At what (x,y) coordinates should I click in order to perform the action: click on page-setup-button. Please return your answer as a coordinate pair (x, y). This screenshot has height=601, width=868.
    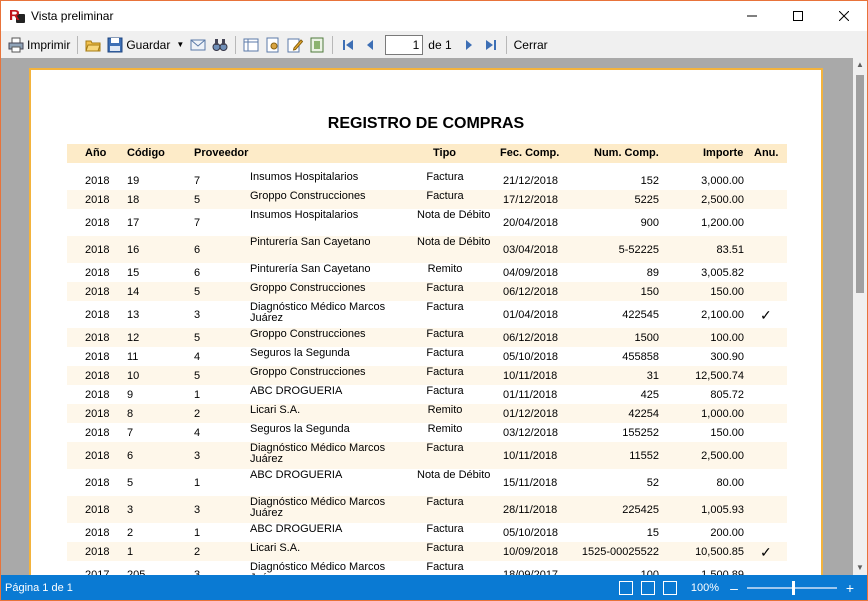
    Looking at the image, I should click on (273, 45).